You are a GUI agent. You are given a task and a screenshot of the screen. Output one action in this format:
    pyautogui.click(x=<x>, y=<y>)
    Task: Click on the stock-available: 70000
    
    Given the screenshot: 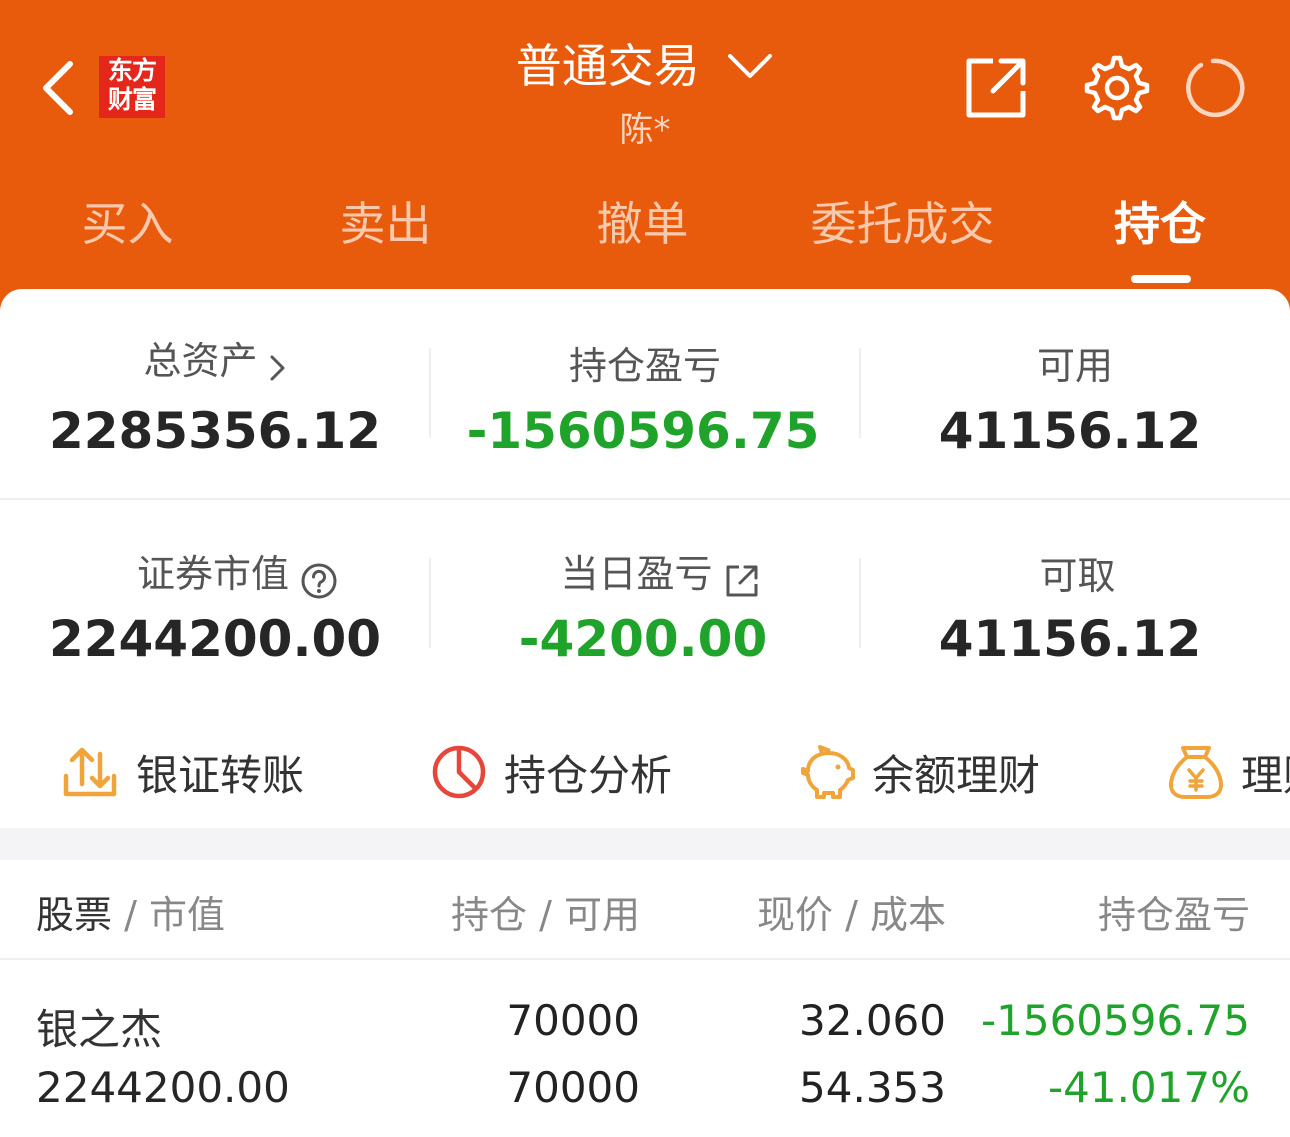 What is the action you would take?
    pyautogui.click(x=573, y=1087)
    